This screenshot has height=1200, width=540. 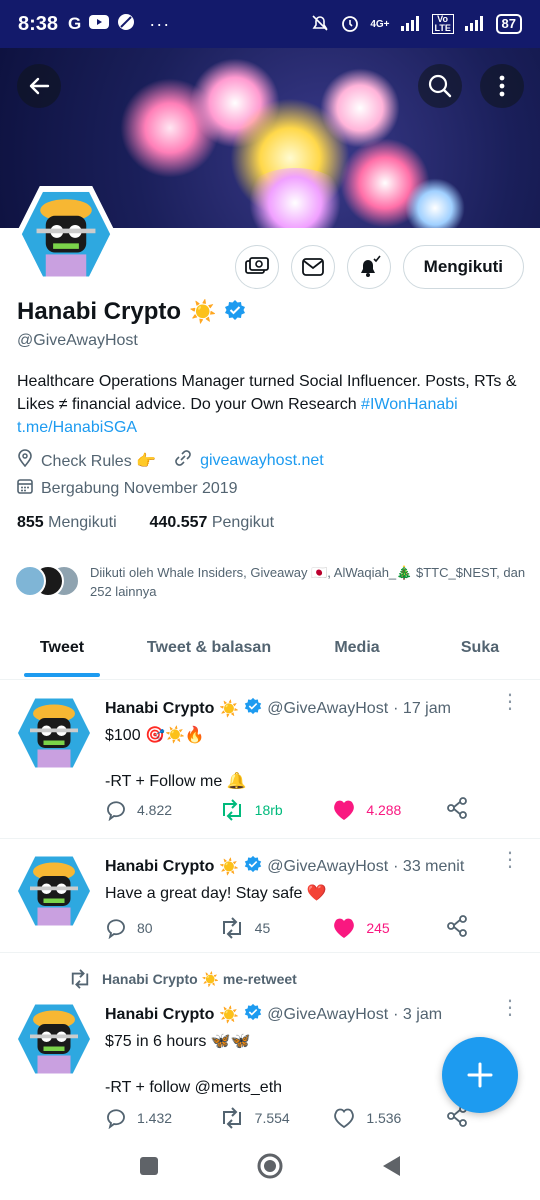 What do you see at coordinates (176, 758) in the screenshot?
I see `tweet-text: $100 🎯☀️🔥 -RT + Follow me 🔔` at bounding box center [176, 758].